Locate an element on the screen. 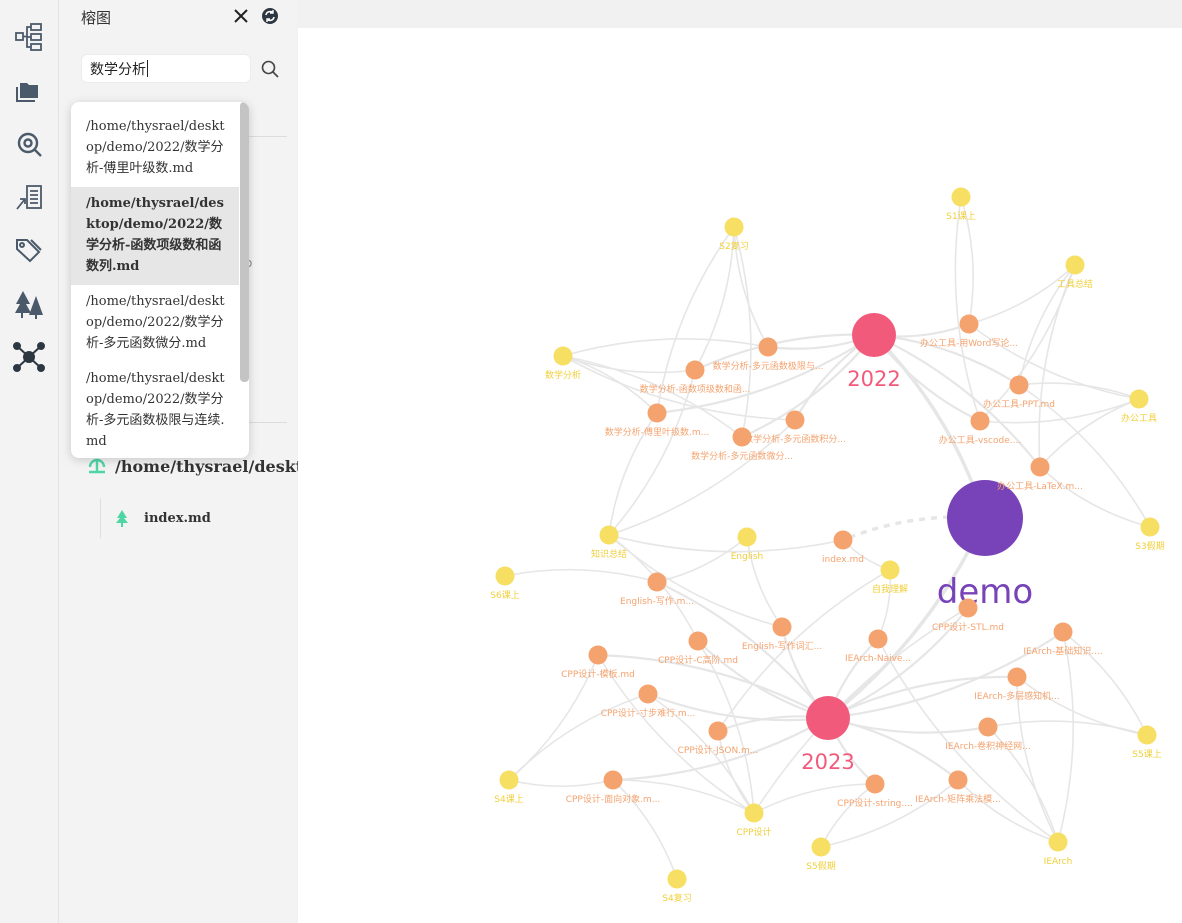 Image resolution: width=1182 pixels, height=923 pixels. graph-node-label: demo is located at coordinates (985, 592).